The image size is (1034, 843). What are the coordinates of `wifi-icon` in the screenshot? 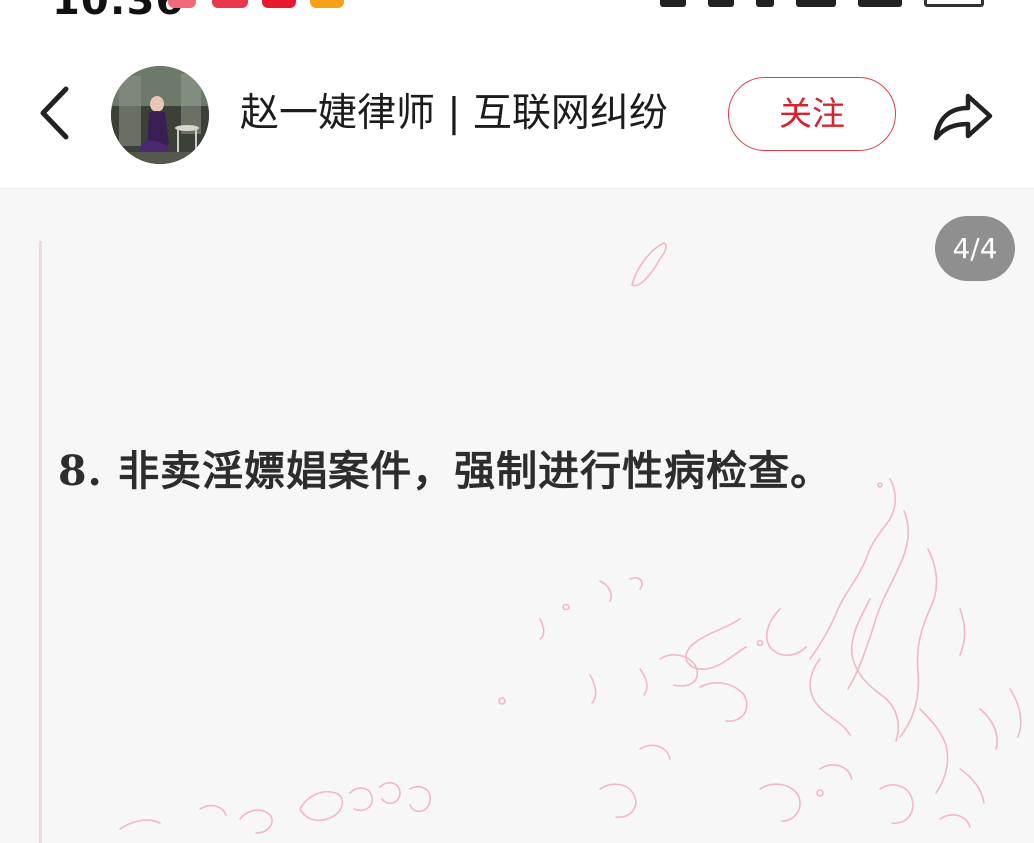 It's located at (765, 3).